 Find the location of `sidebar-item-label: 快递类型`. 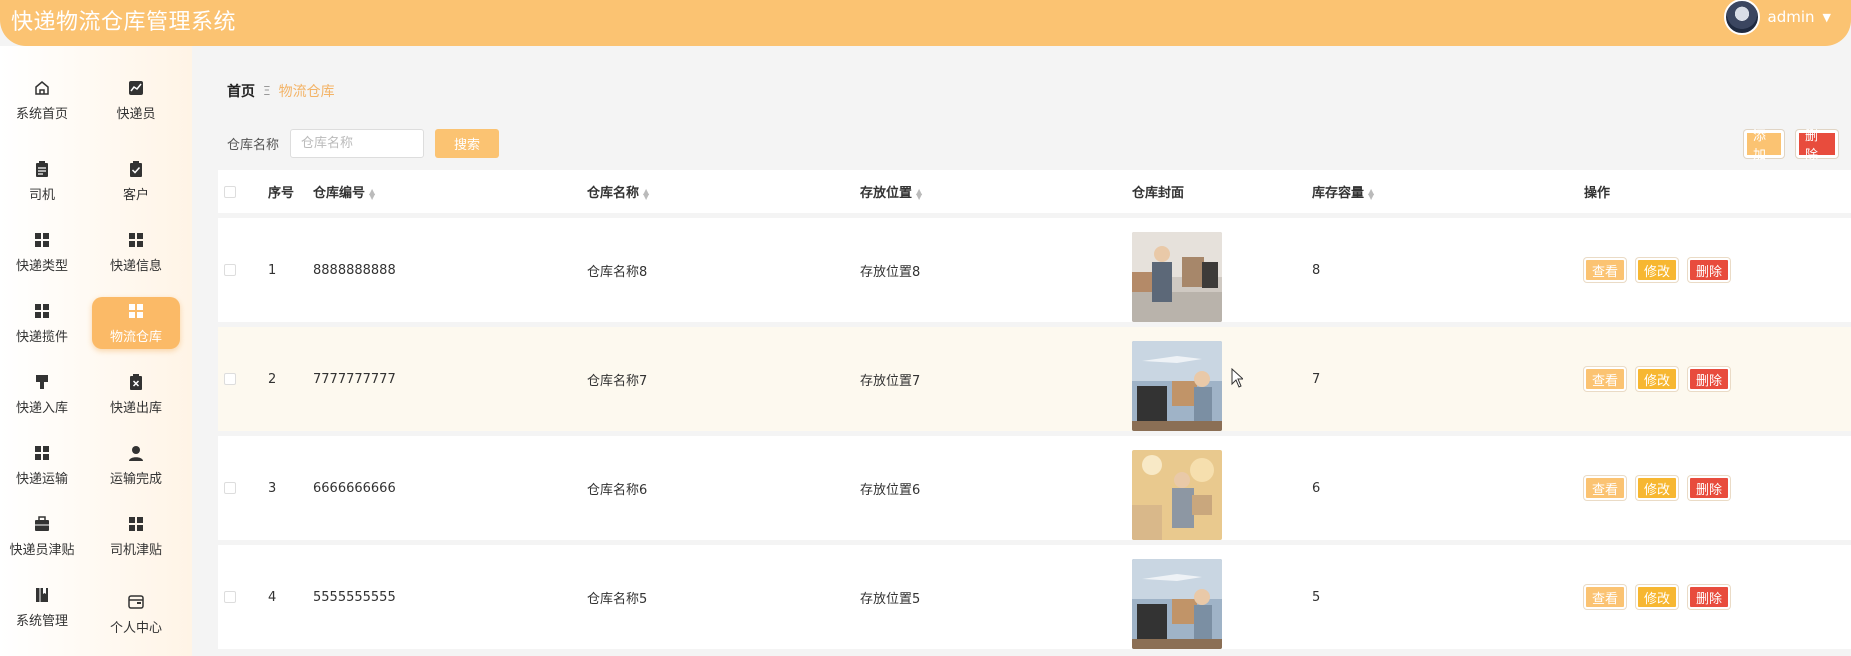

sidebar-item-label: 快递类型 is located at coordinates (41, 266).